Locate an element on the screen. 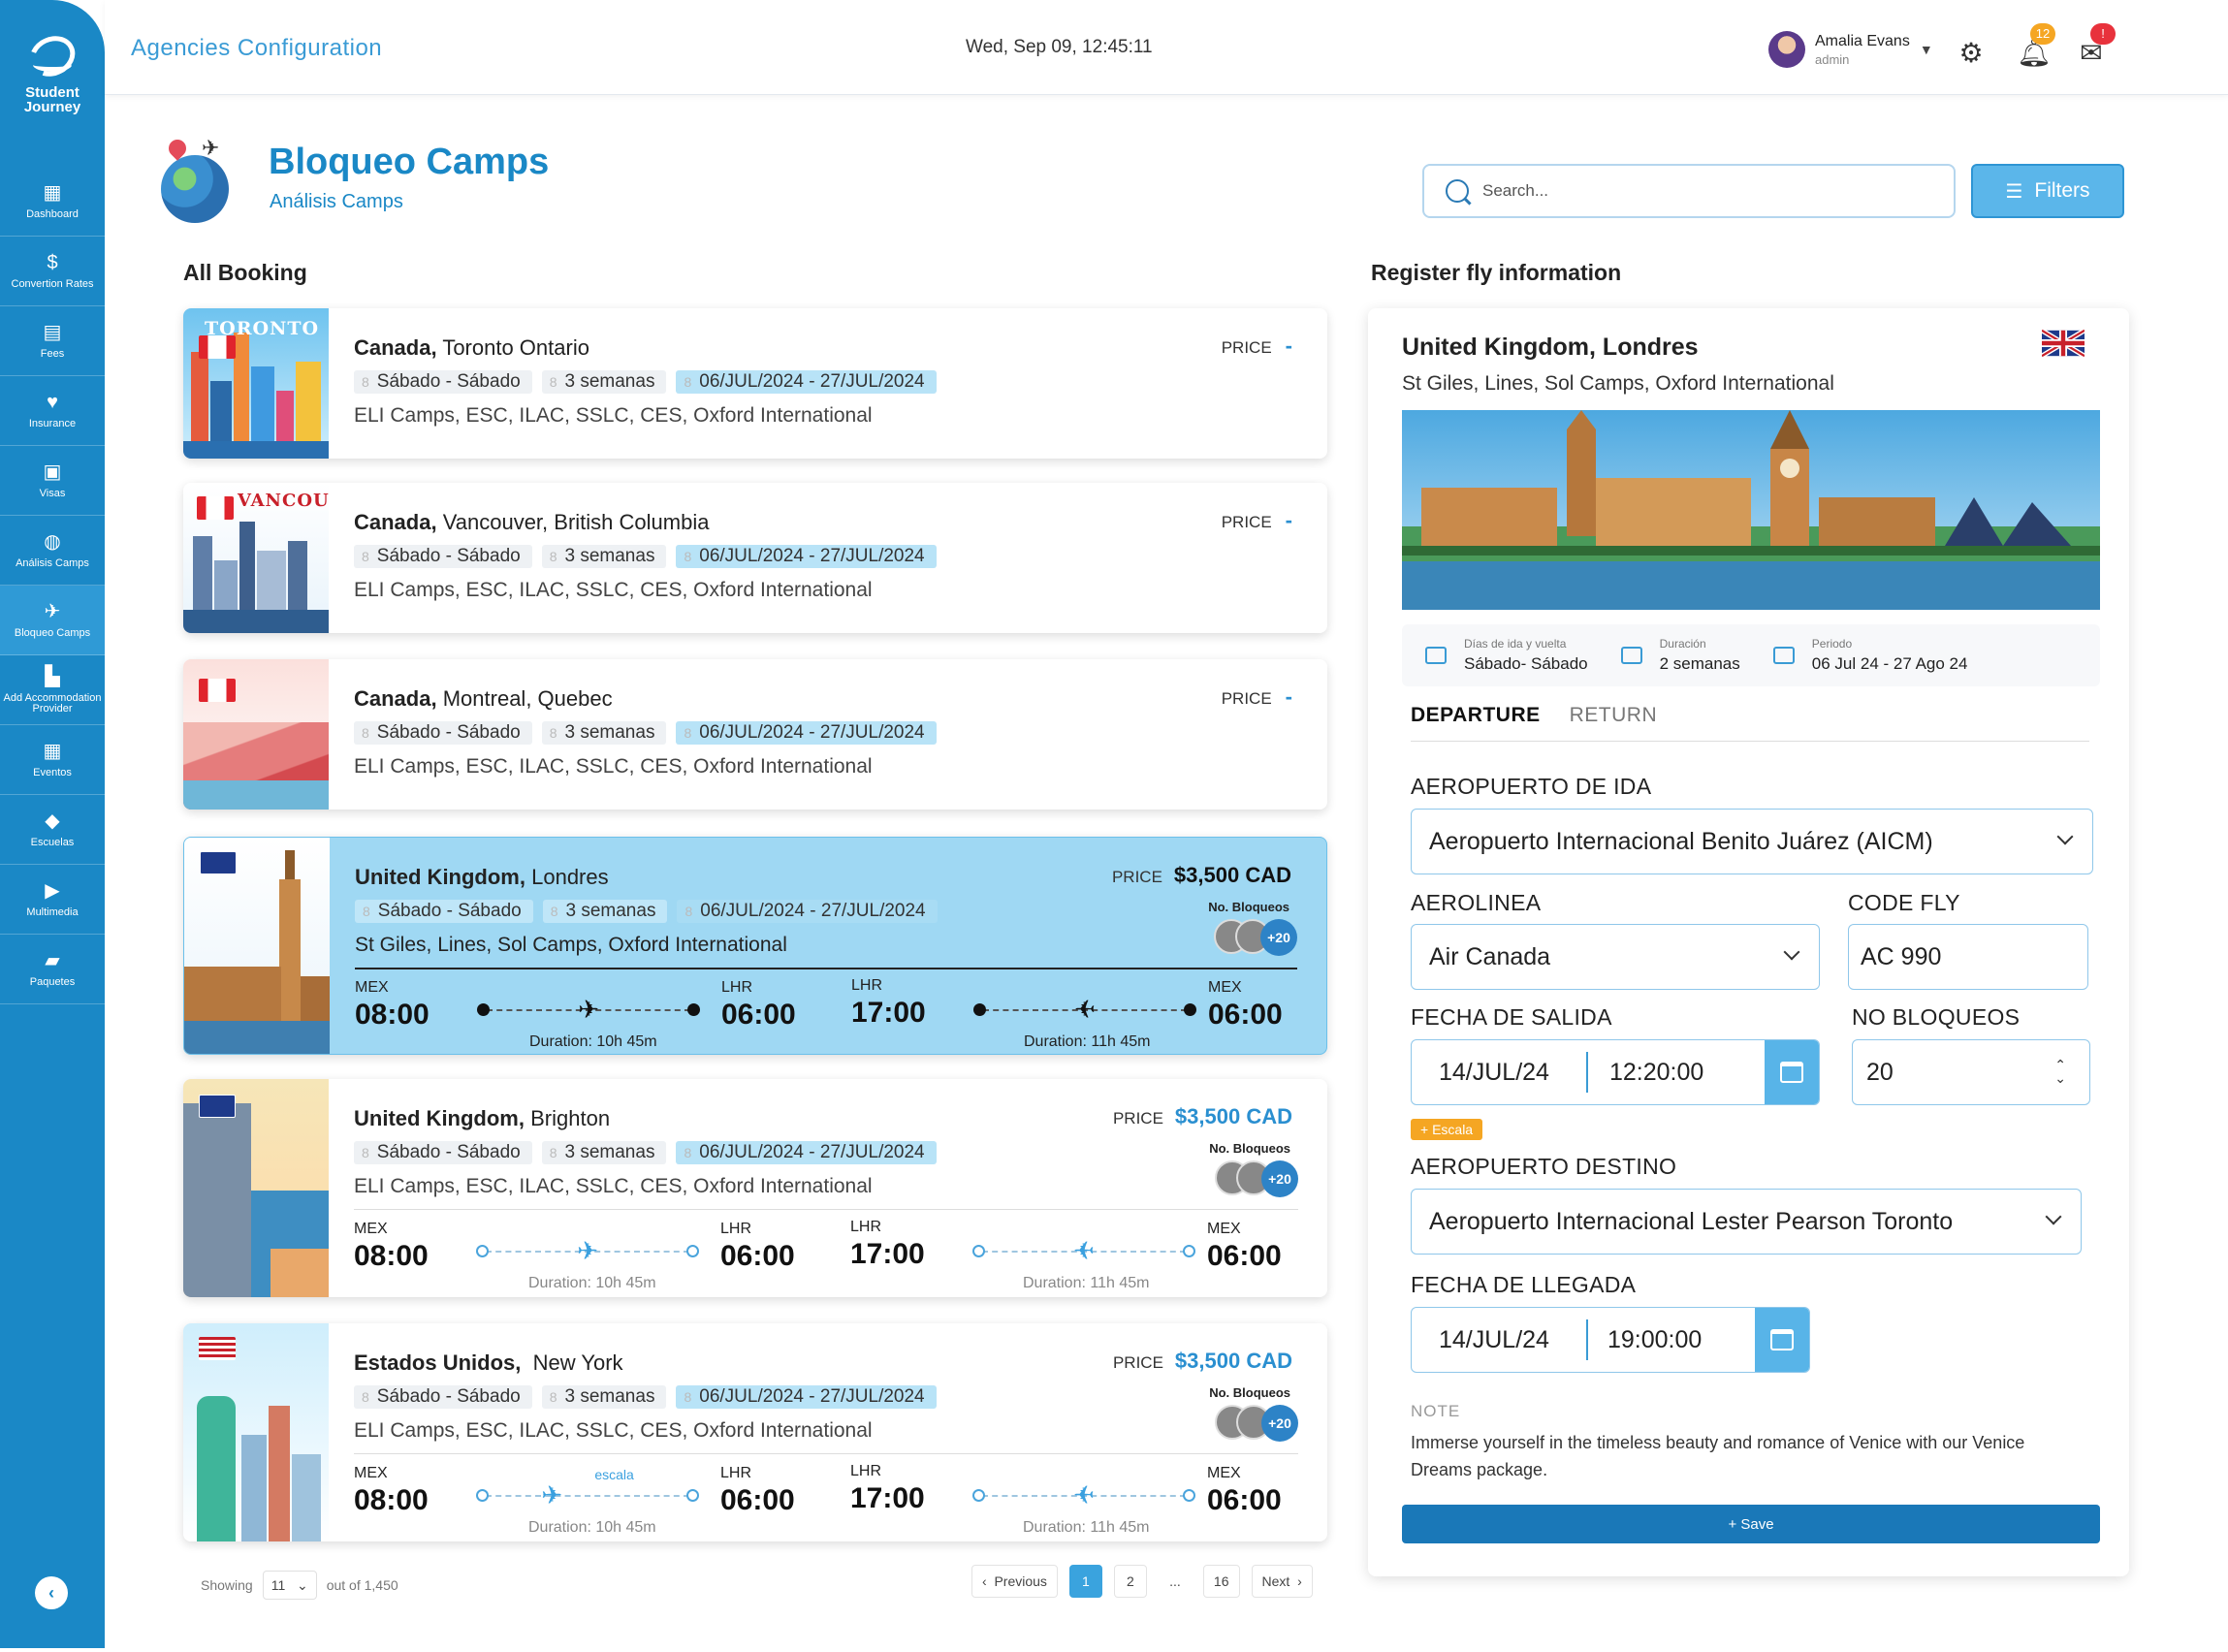  sidebar-item-analisis-camps: ◍ Análisis Camps is located at coordinates (53, 551).